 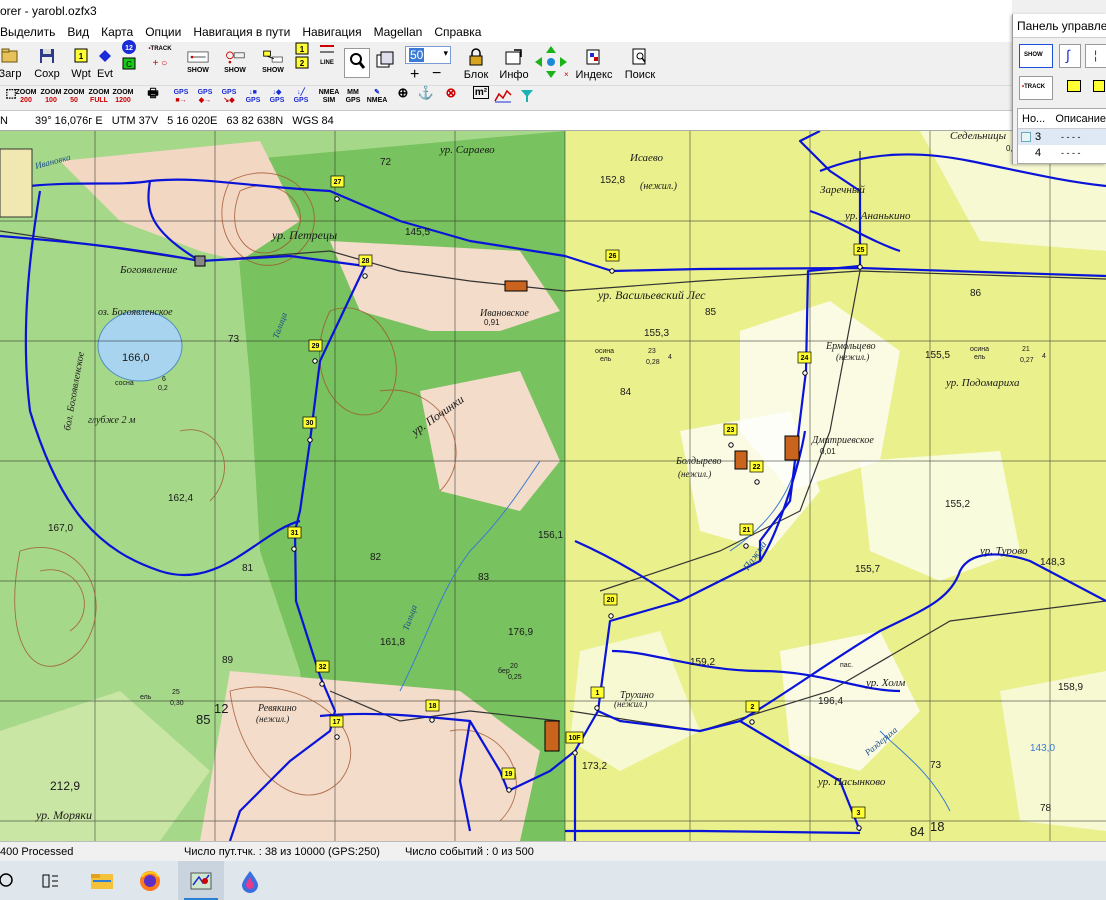 I want to click on menu-map: Карта, so click(x=117, y=32).